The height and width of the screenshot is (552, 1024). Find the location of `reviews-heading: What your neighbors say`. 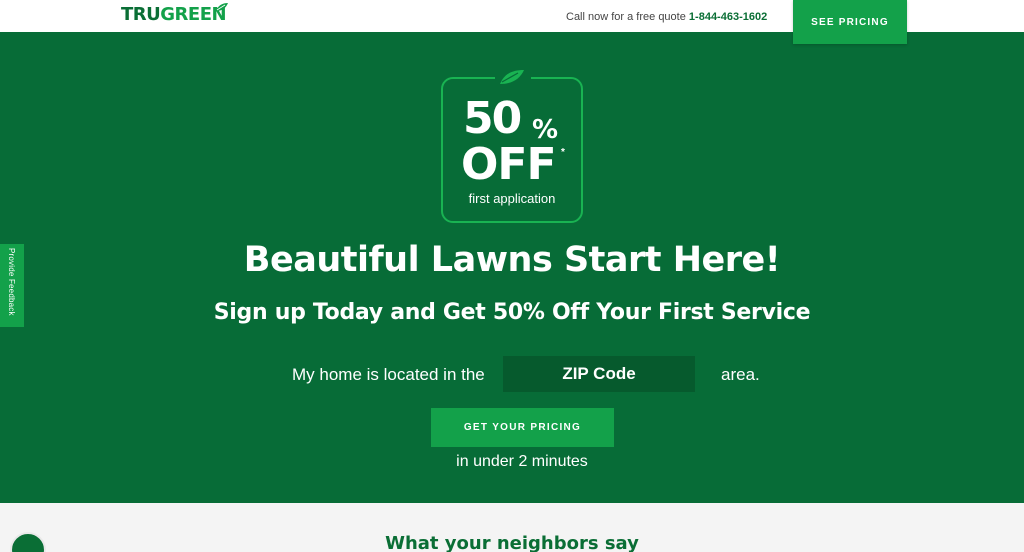

reviews-heading: What your neighbors say is located at coordinates (512, 542).